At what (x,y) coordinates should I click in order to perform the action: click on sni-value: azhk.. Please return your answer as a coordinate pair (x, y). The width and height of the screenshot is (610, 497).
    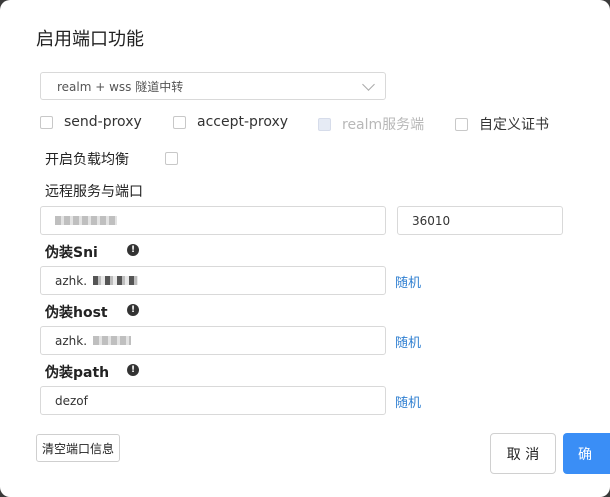
    Looking at the image, I should click on (71, 280).